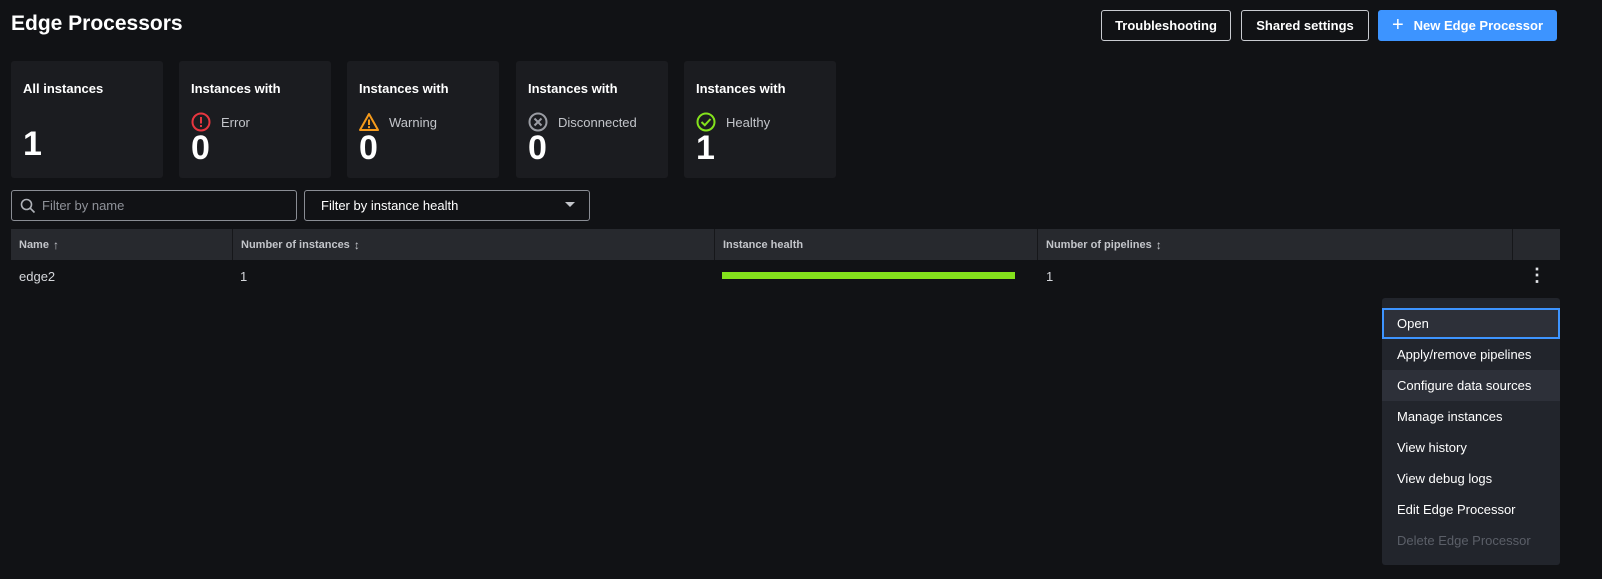  I want to click on menu-item-manage-instances: Manage instances, so click(1471, 416).